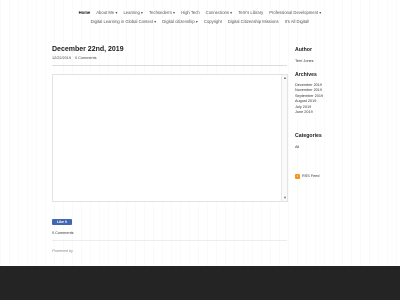 The width and height of the screenshot is (400, 300). I want to click on nav-item-digital-citizenship: Digital citizenship ▾, so click(180, 21).